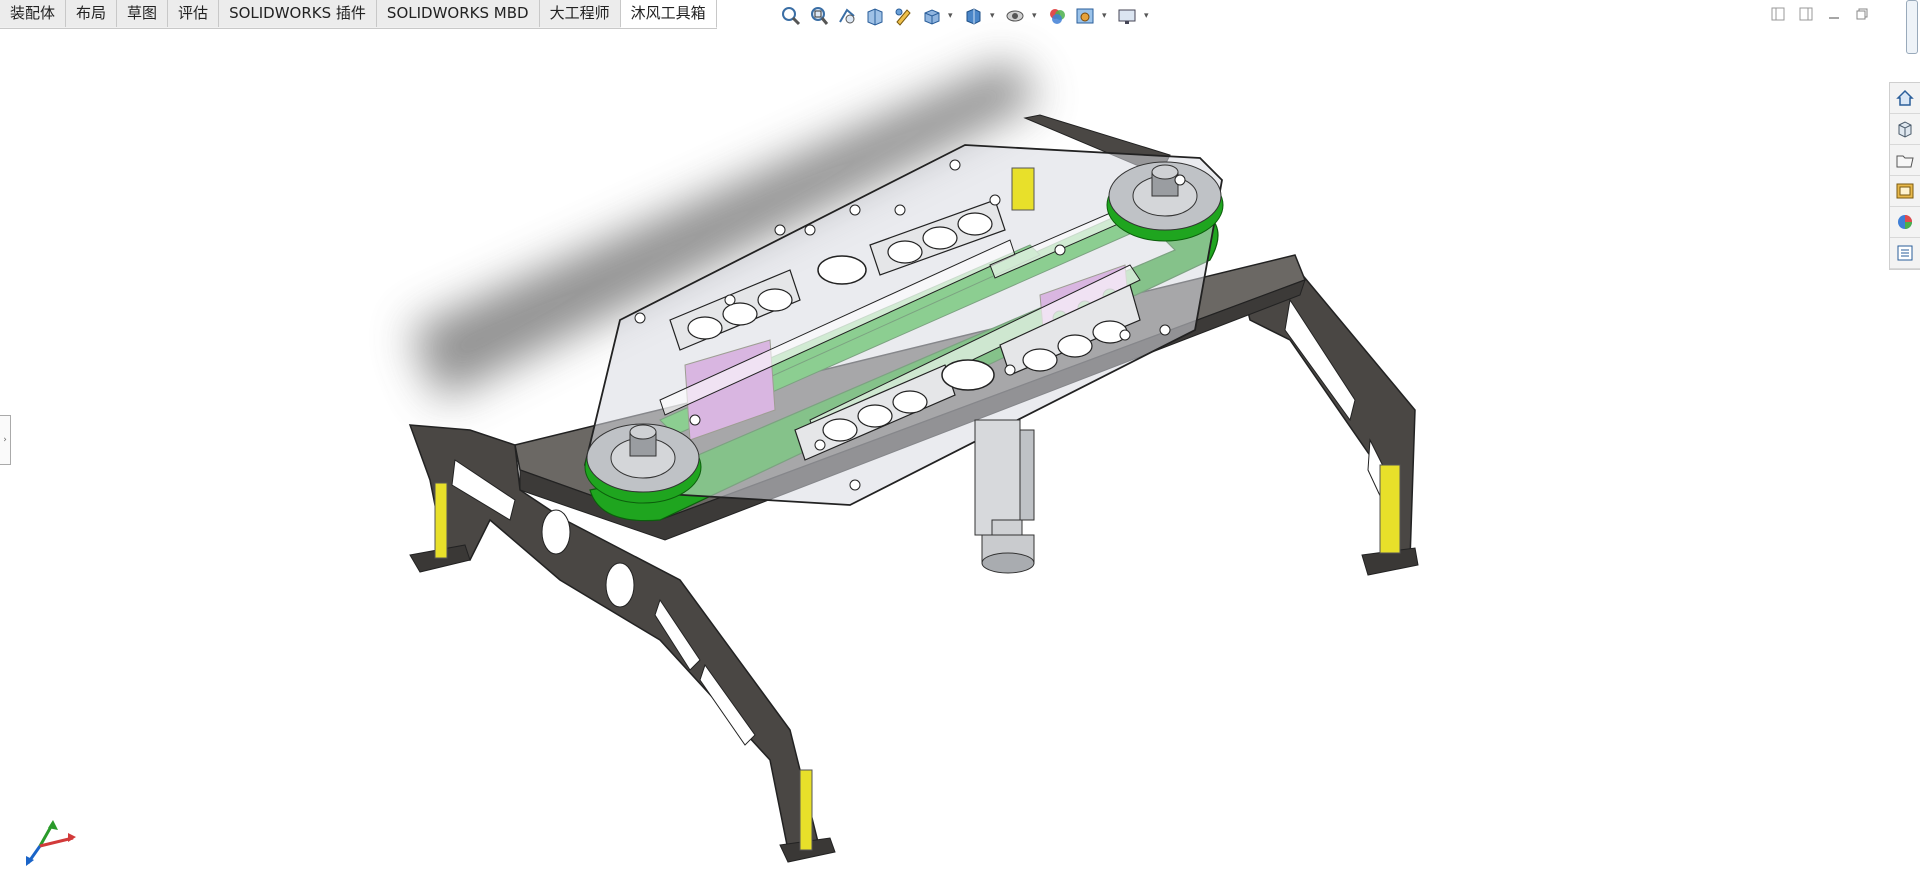 This screenshot has width=1920, height=885. What do you see at coordinates (875, 16) in the screenshot?
I see `section-view-icon` at bounding box center [875, 16].